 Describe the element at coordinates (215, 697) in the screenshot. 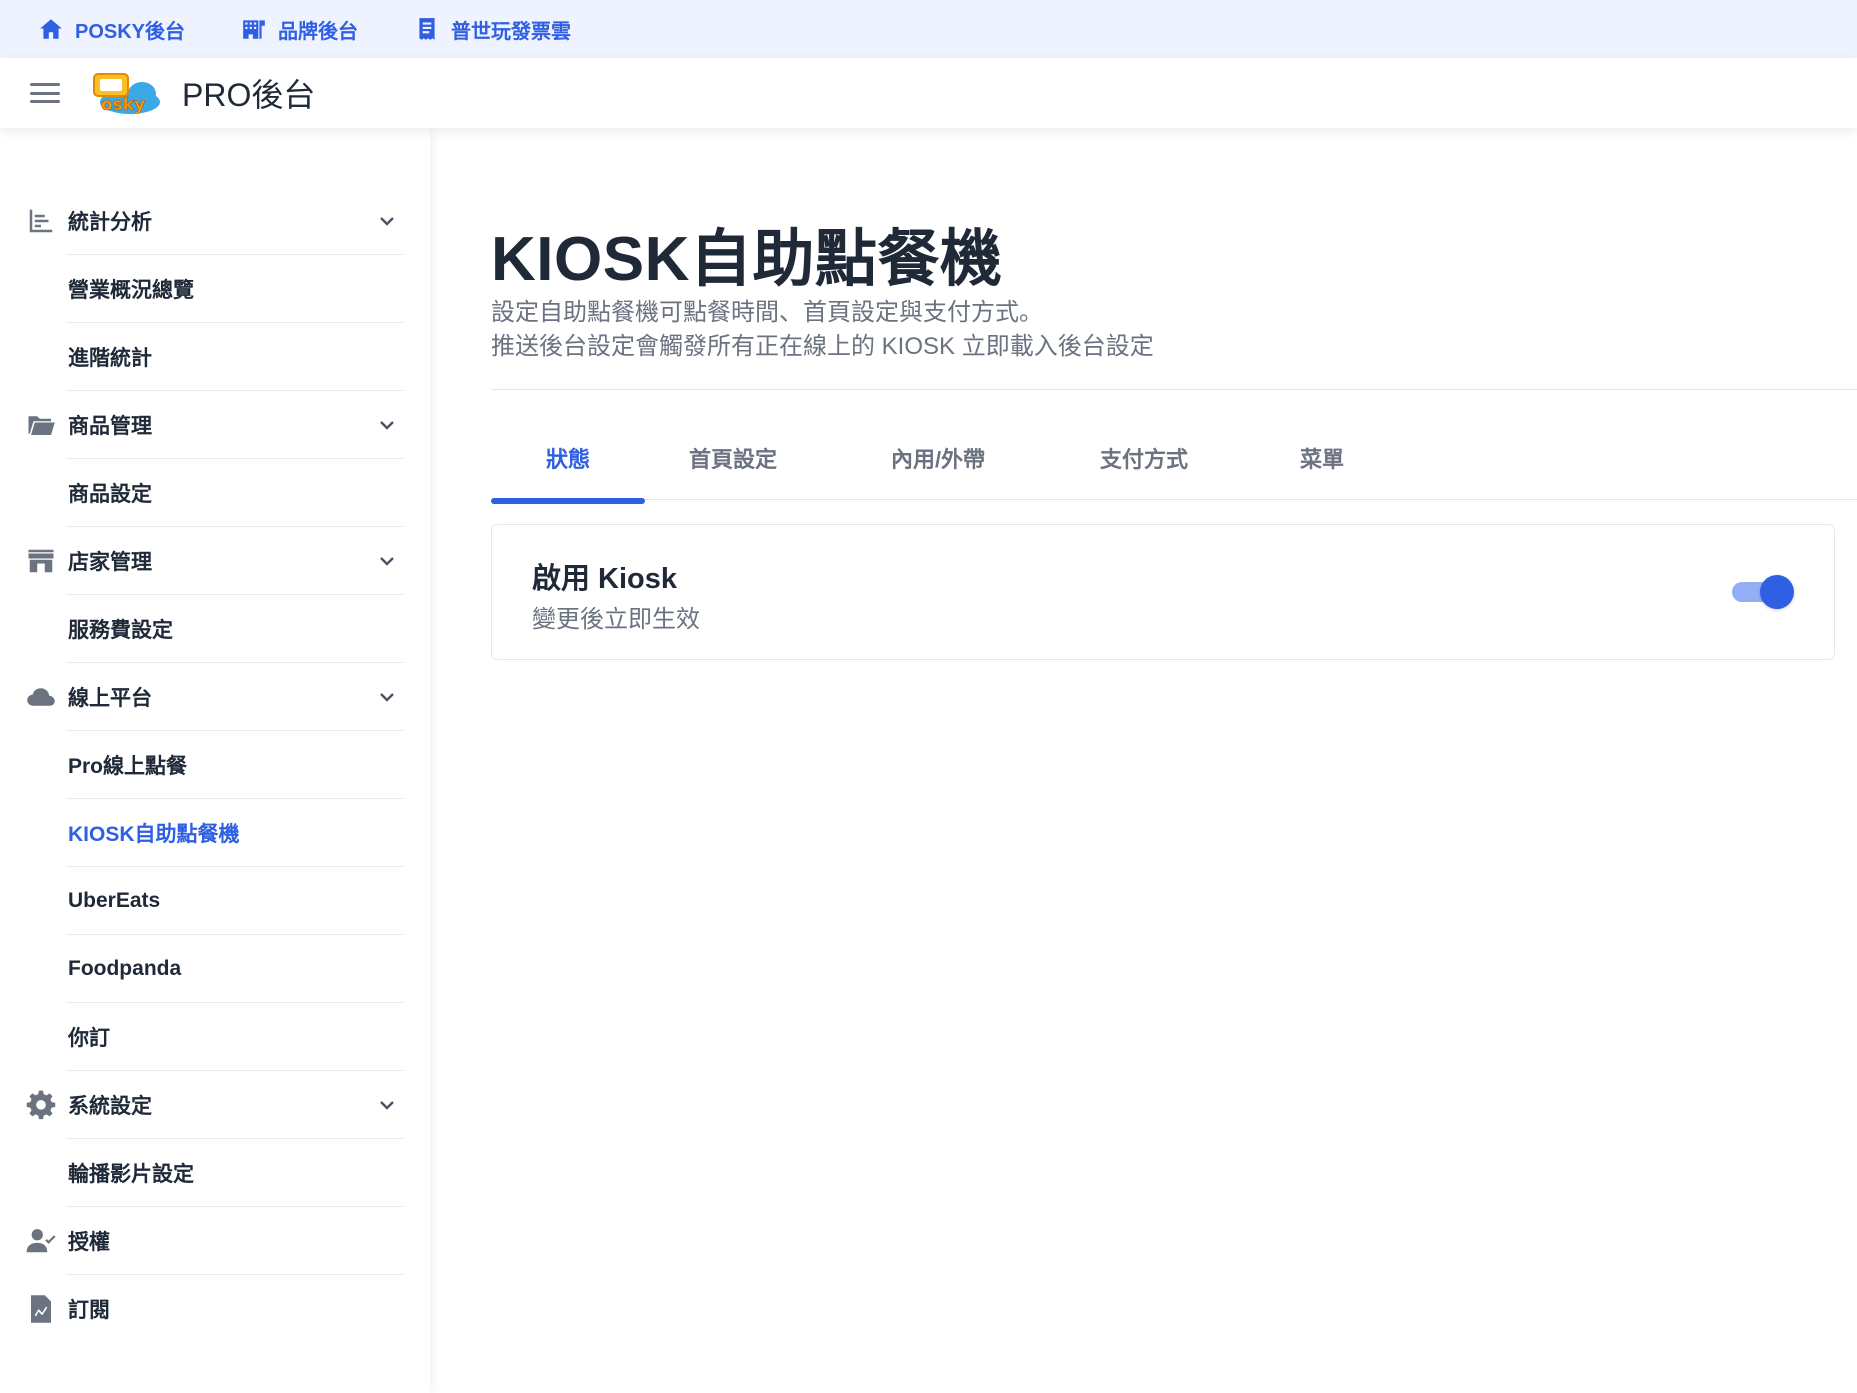

I see `sidebar-group-online-platforms: 線上平台` at that location.